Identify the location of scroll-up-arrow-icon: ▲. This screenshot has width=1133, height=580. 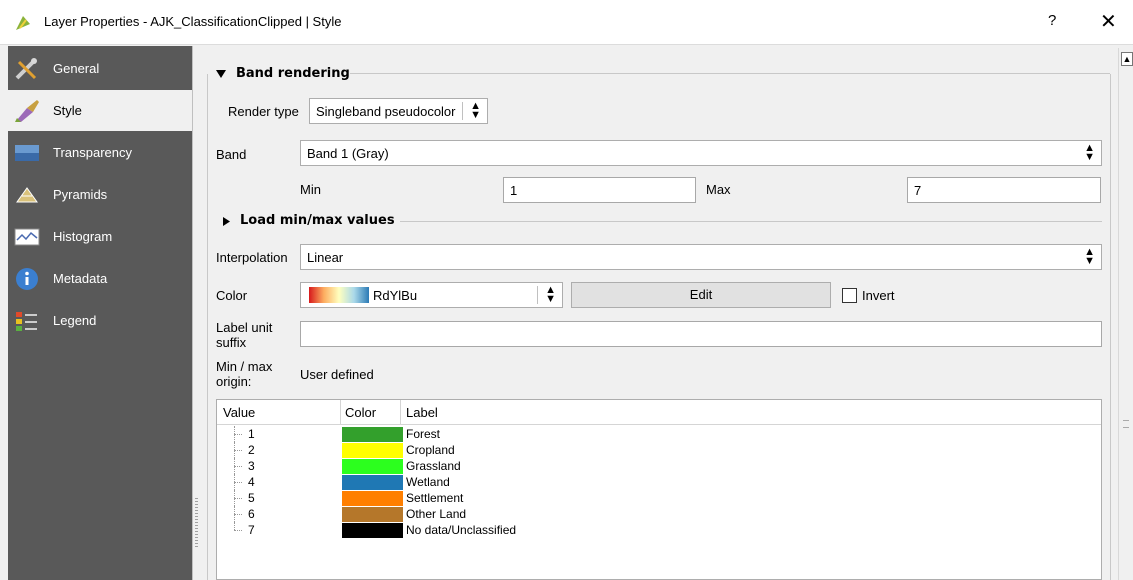
(1127, 59).